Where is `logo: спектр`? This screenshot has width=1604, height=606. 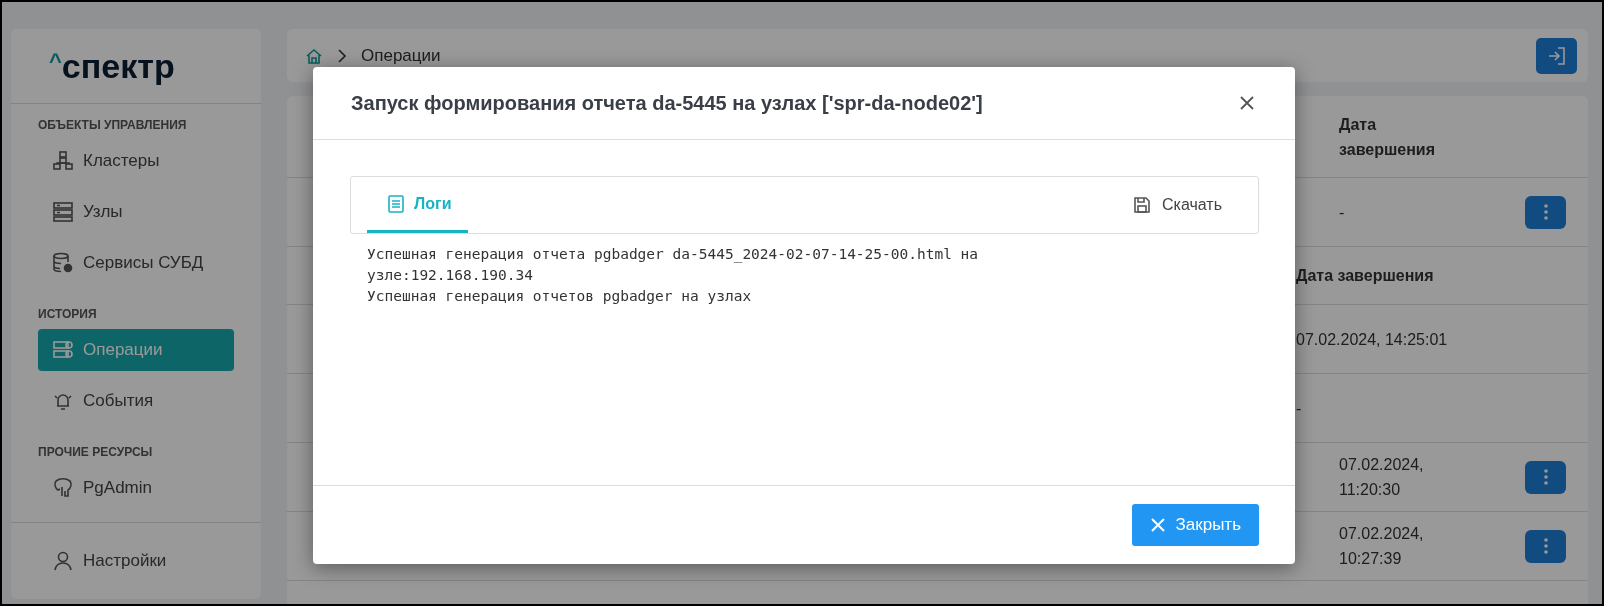 logo: спектр is located at coordinates (118, 66).